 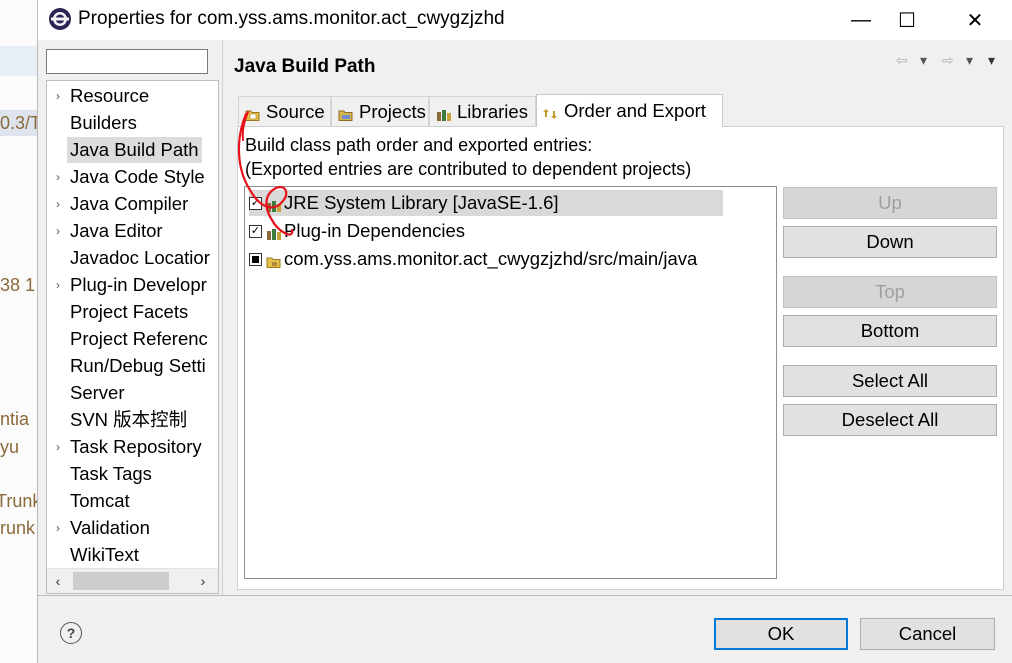 I want to click on nav-item: Server, so click(x=97, y=393).